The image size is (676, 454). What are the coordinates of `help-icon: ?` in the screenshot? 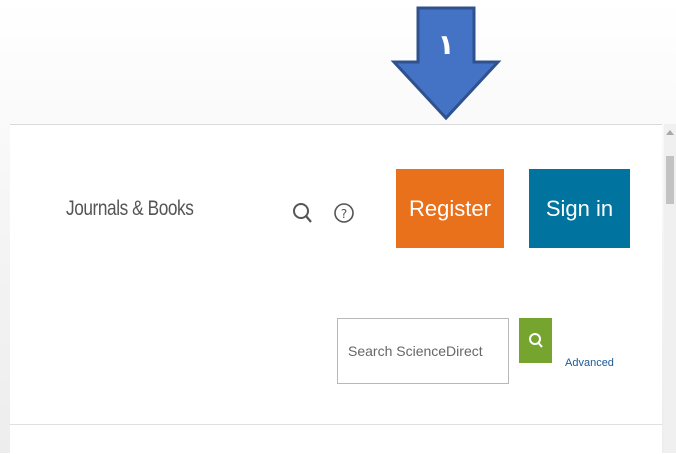 It's located at (344, 213).